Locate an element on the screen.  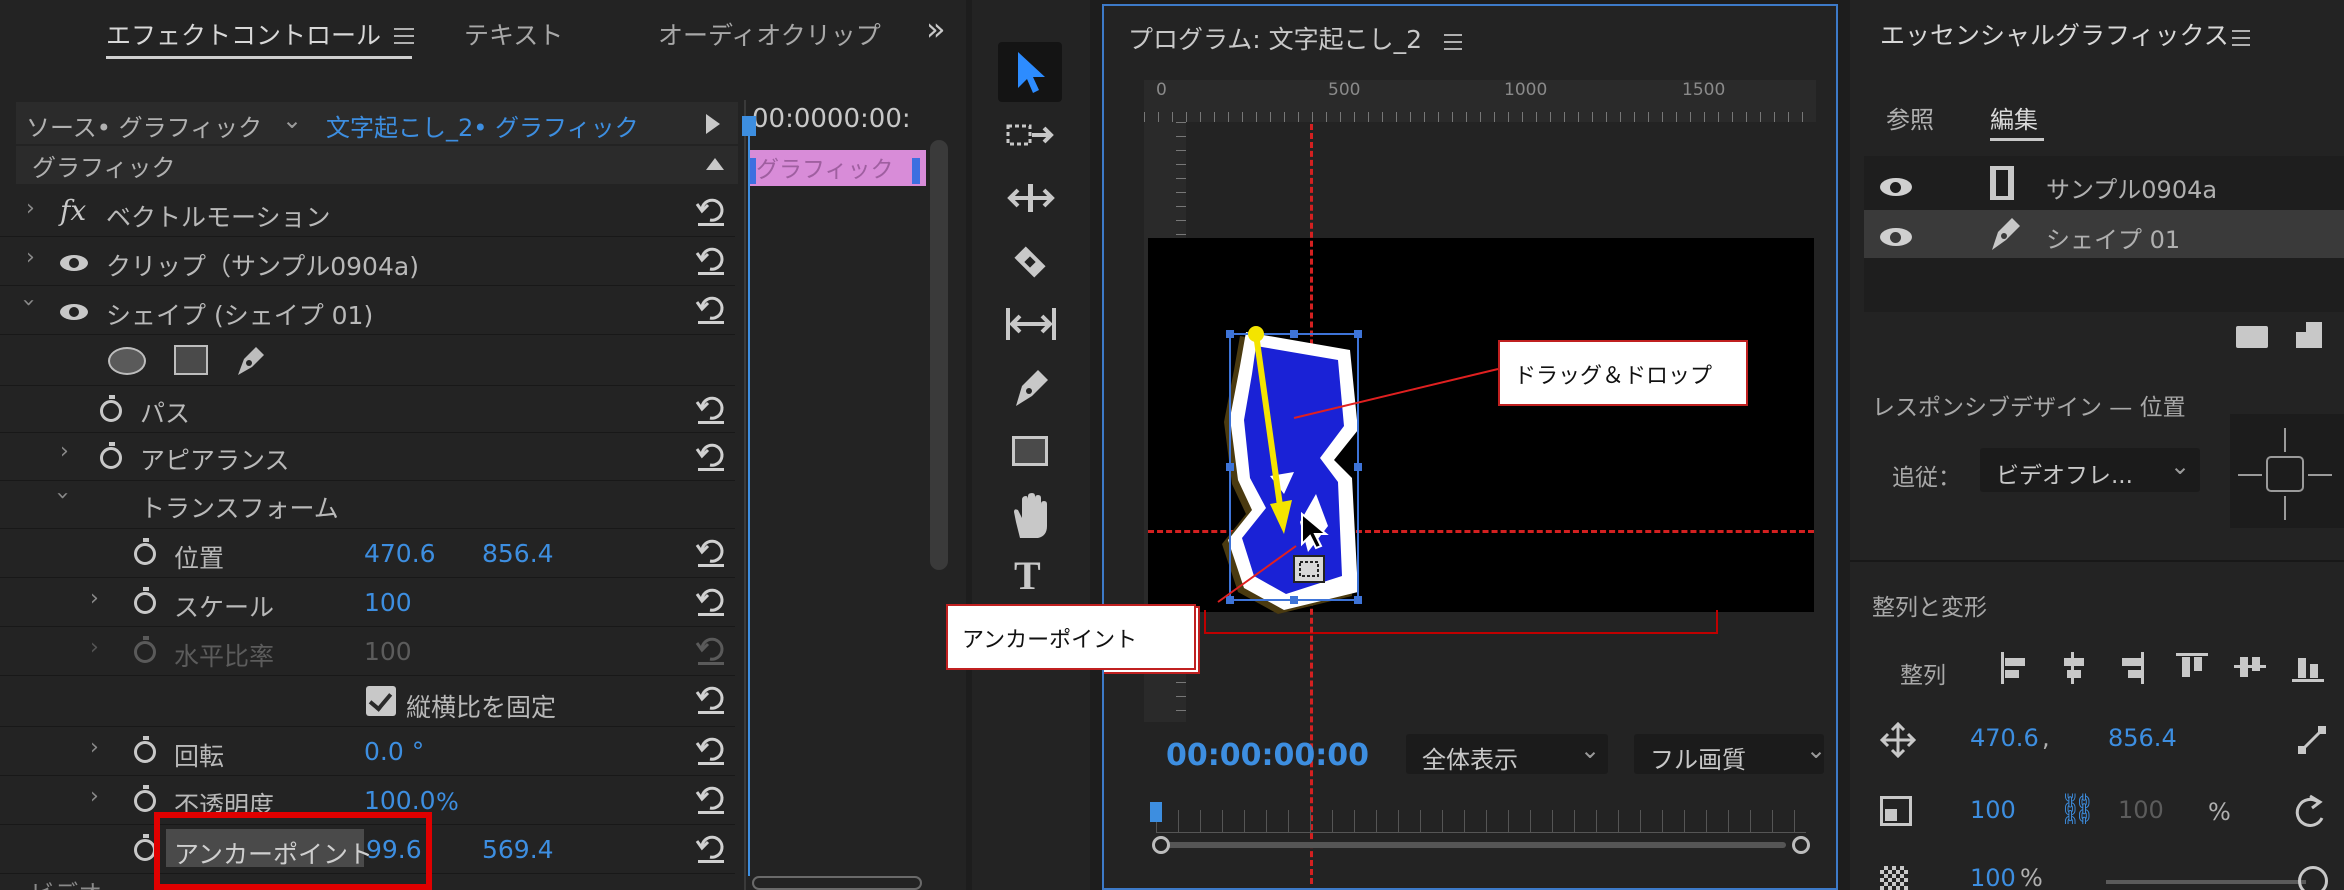
tab-text: テキスト is located at coordinates (513, 34).